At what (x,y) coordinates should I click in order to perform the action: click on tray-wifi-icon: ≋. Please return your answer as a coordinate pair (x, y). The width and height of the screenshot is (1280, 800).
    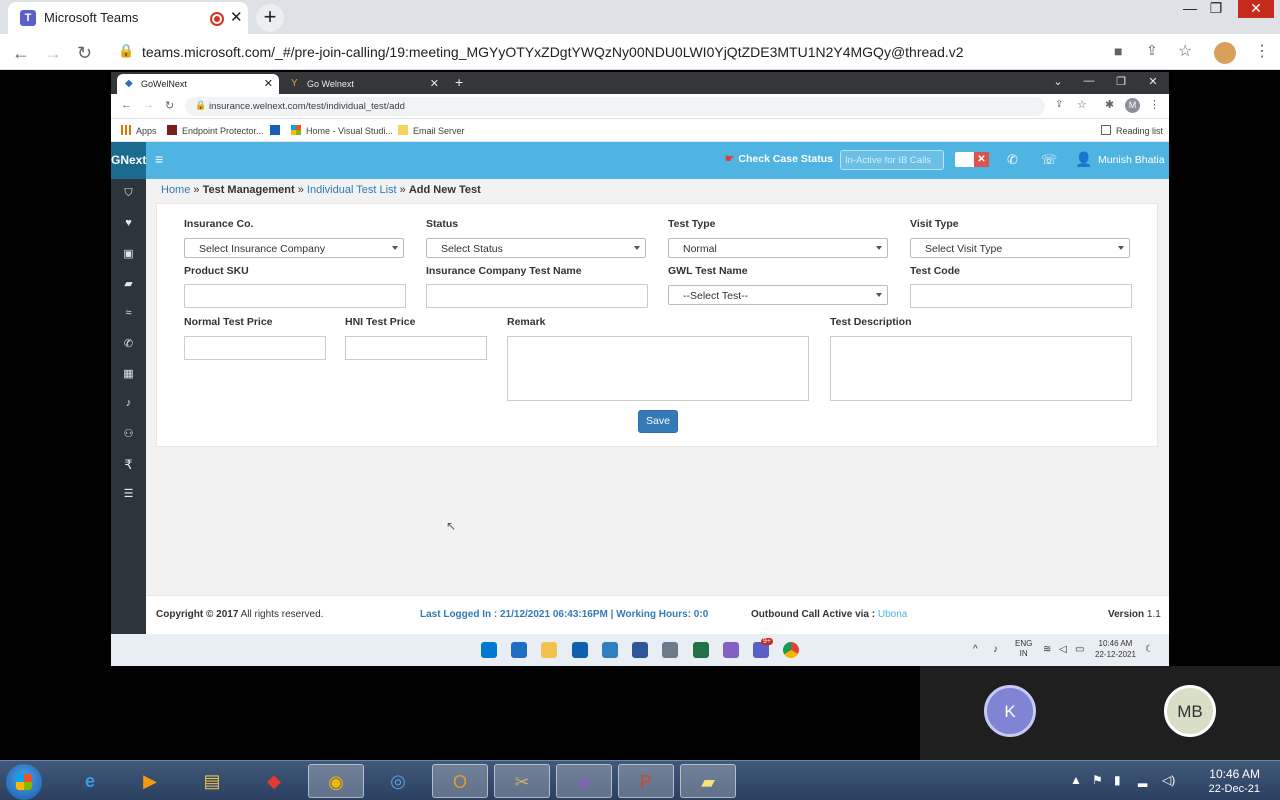
    Looking at the image, I should click on (1047, 649).